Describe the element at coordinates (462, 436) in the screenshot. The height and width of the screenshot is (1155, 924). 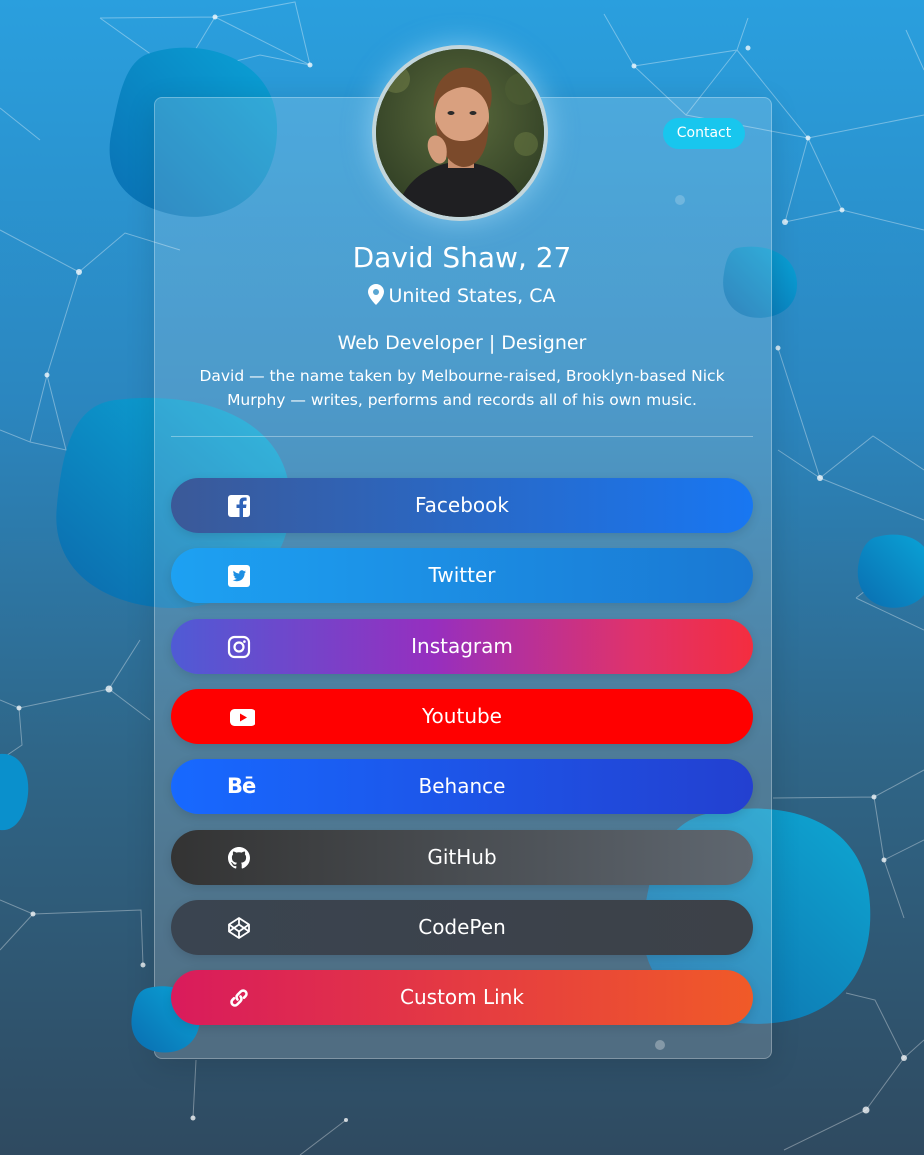
I see `divider` at that location.